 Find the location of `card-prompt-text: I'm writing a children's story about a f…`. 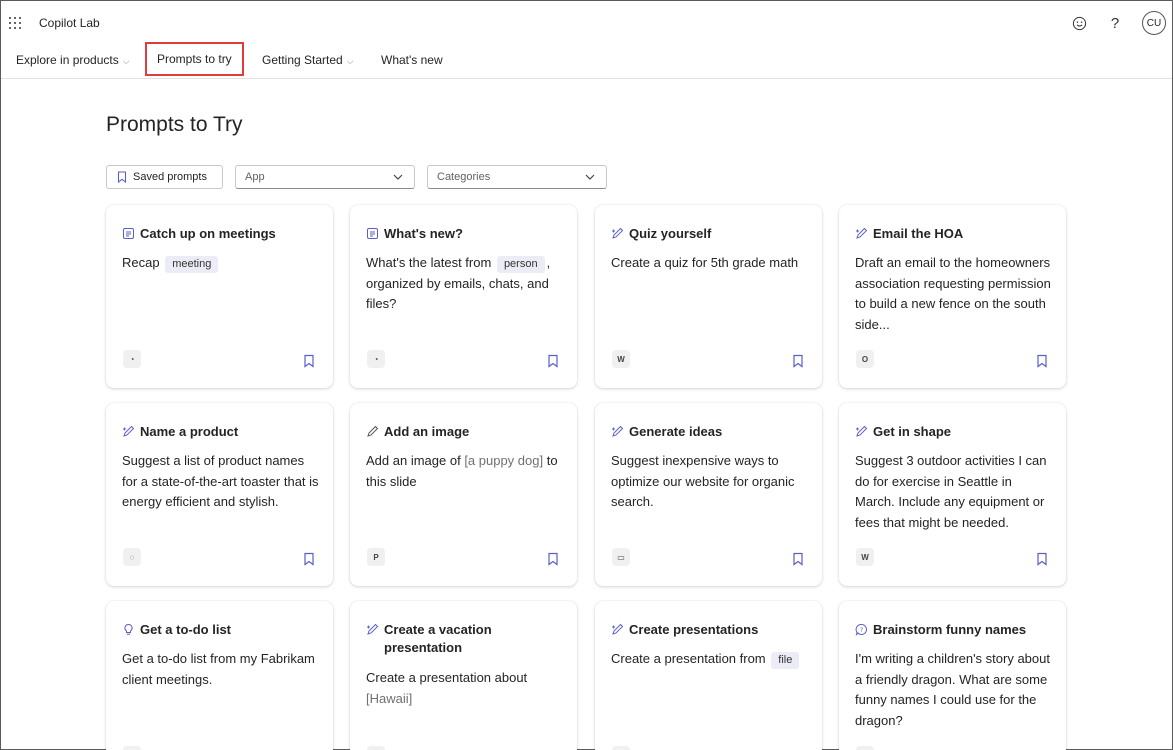

card-prompt-text: I'm writing a children's story about a f… is located at coordinates (953, 690).